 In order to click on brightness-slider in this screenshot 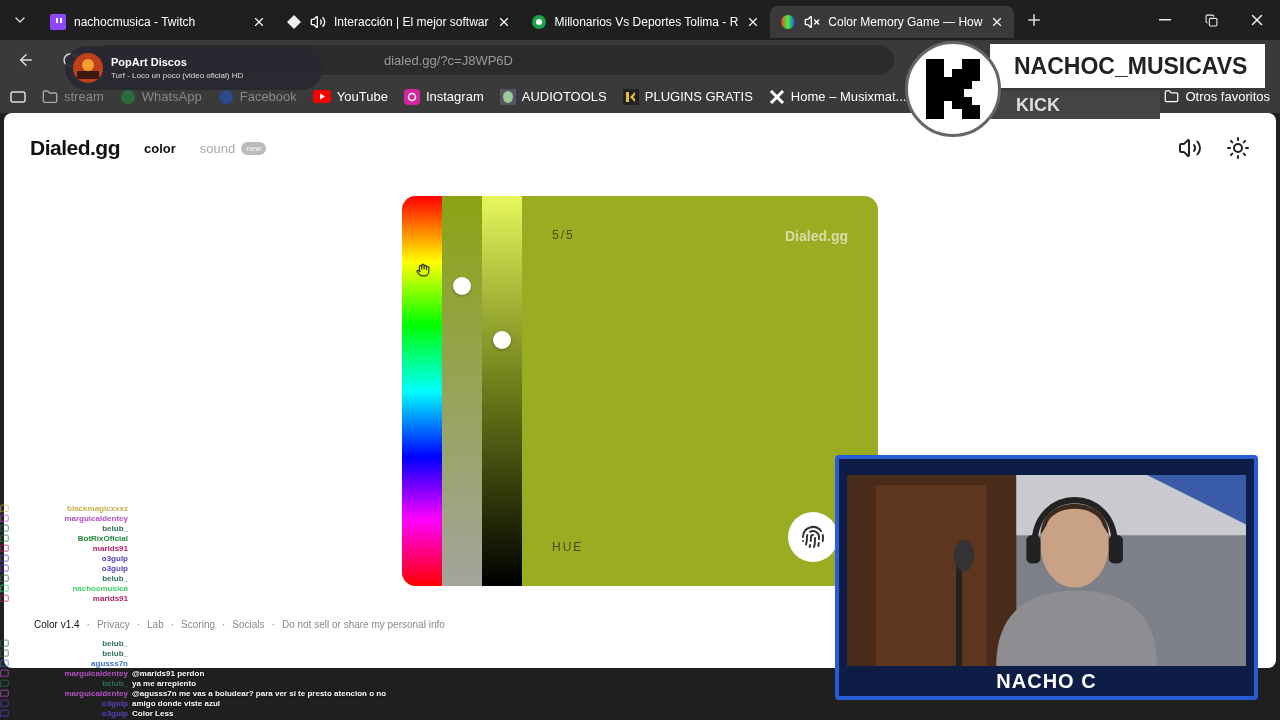, I will do `click(502, 391)`.